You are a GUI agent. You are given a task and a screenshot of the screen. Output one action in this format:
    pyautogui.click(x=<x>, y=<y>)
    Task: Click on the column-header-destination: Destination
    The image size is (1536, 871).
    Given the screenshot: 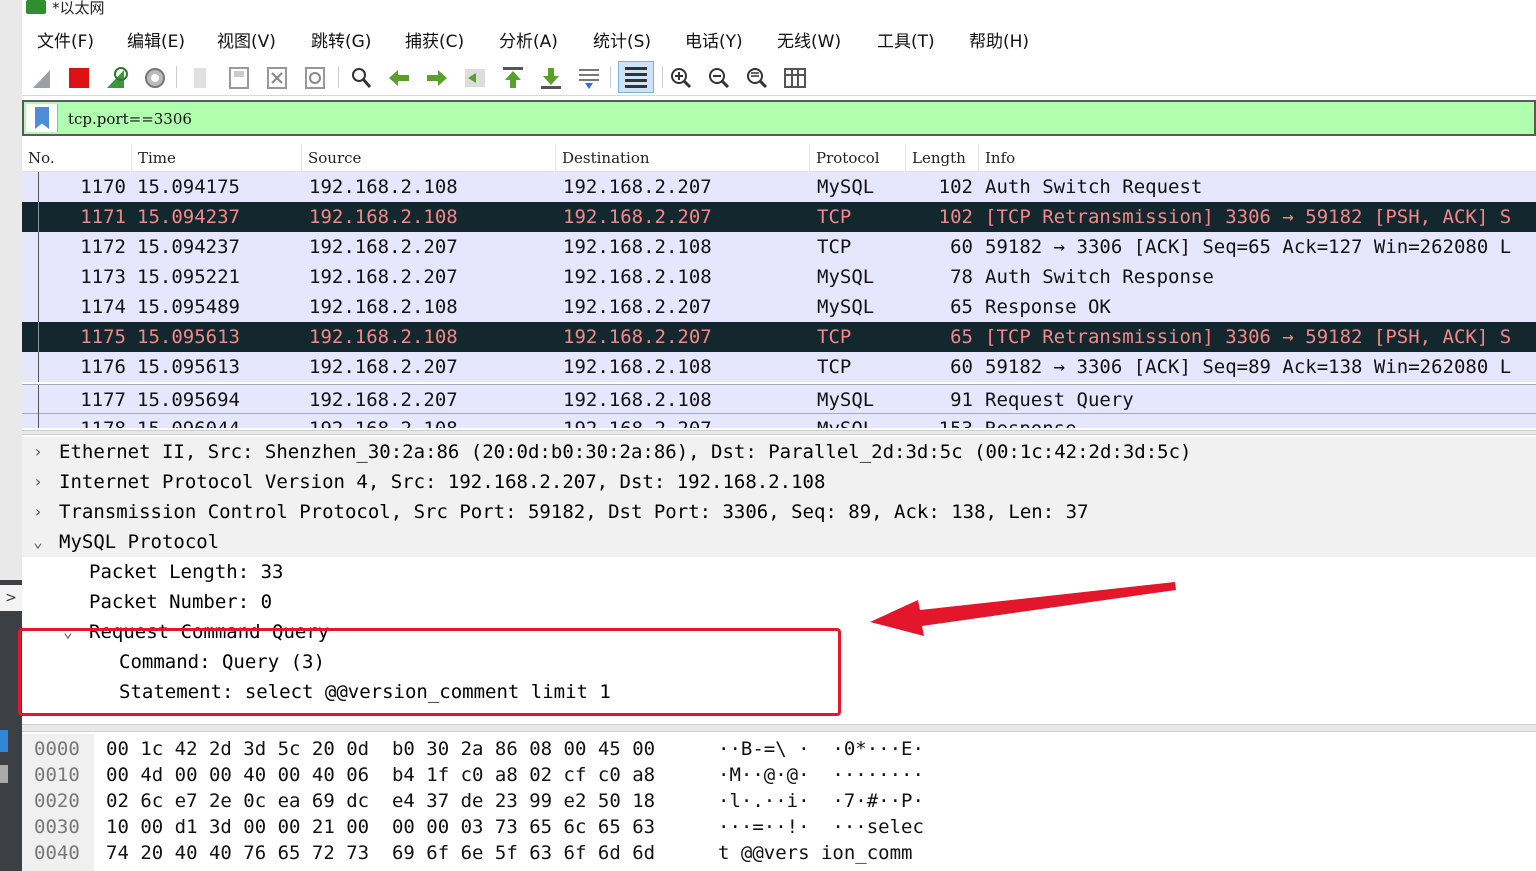 What is the action you would take?
    pyautogui.click(x=683, y=158)
    